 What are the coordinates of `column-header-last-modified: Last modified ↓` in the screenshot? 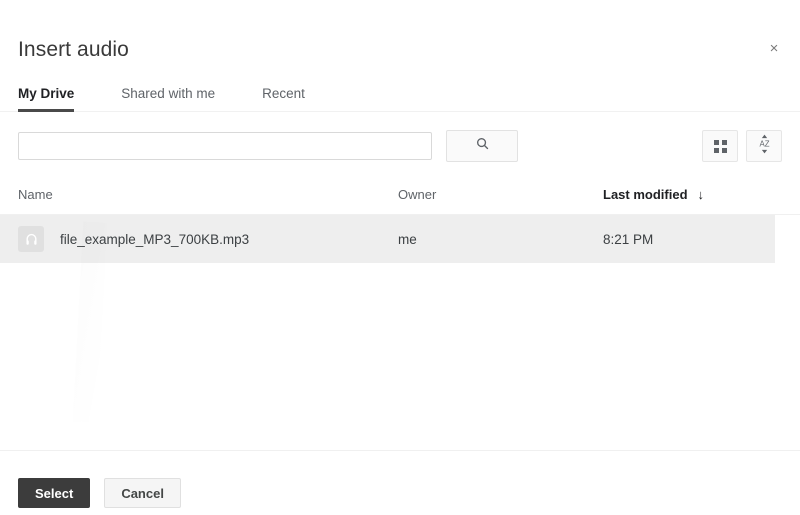 It's located at (692, 194).